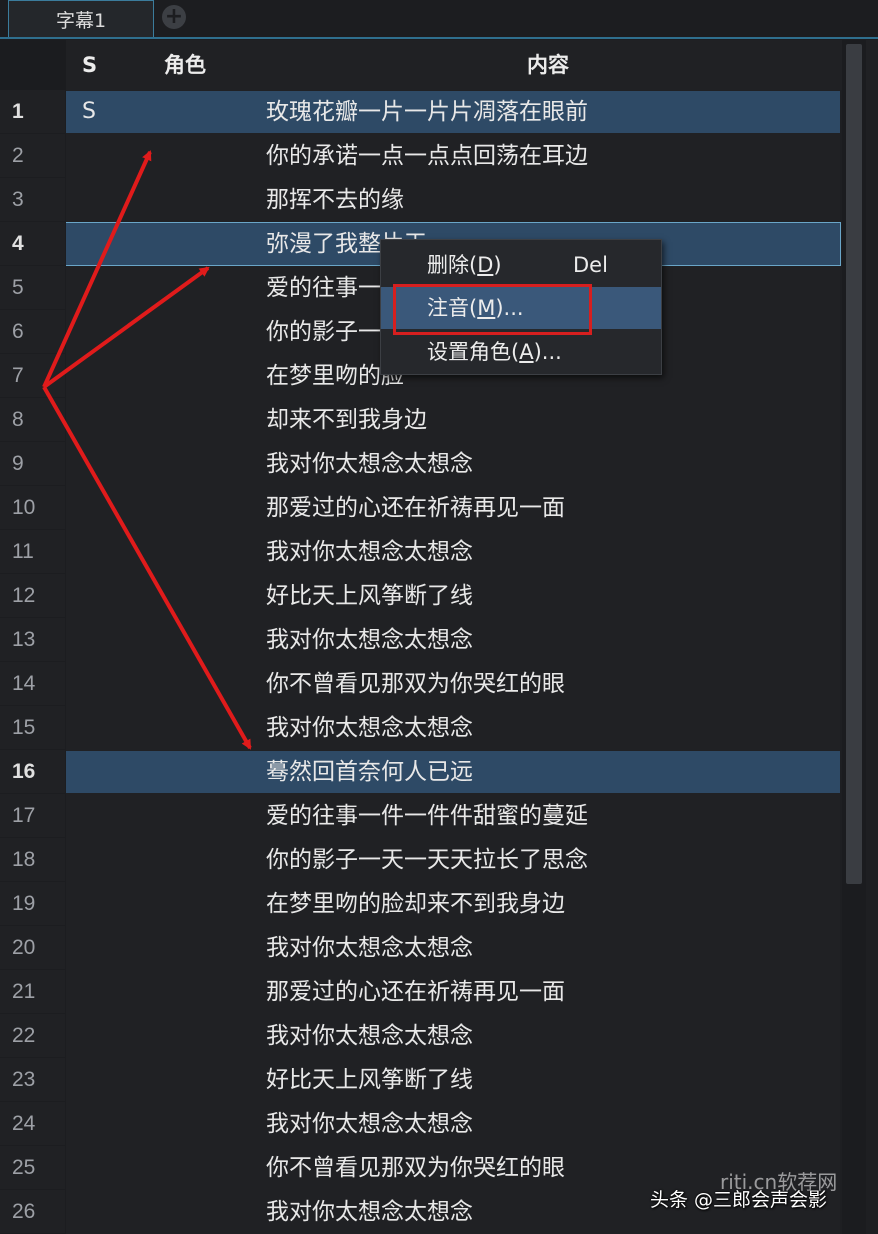 The width and height of the screenshot is (878, 1234). I want to click on table-row: 18 你的影子一天一天天拉长了思念, so click(420, 860).